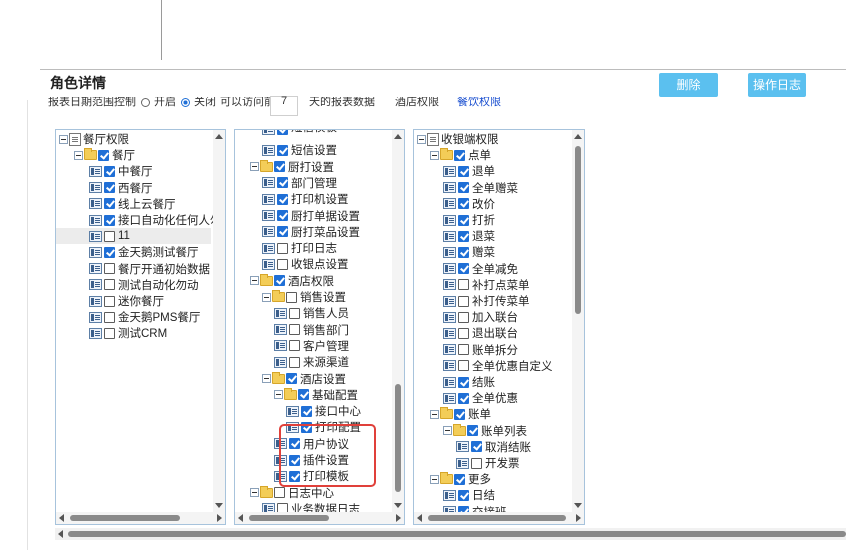  What do you see at coordinates (457, 534) in the screenshot?
I see `page-hscroll-thumb` at bounding box center [457, 534].